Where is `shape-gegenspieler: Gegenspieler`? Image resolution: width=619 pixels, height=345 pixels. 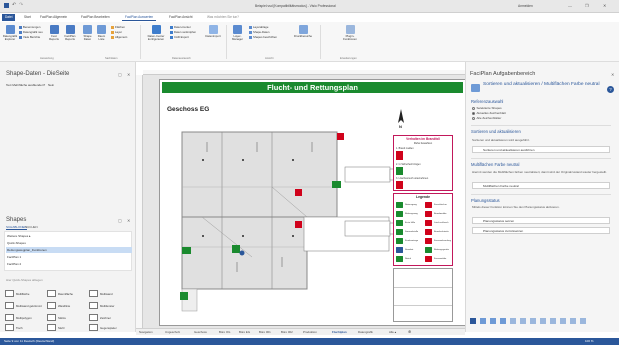 shape-gegenspieler: Gegenspieler is located at coordinates (103, 327).